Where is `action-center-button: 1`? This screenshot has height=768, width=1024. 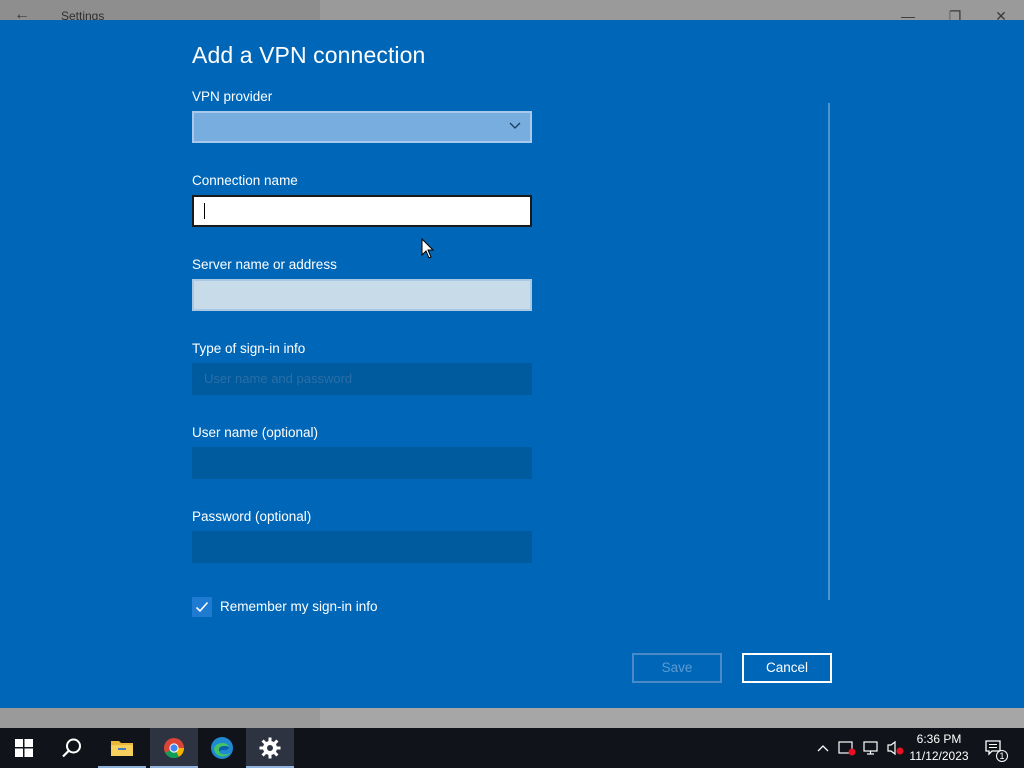
action-center-button: 1 is located at coordinates (995, 748).